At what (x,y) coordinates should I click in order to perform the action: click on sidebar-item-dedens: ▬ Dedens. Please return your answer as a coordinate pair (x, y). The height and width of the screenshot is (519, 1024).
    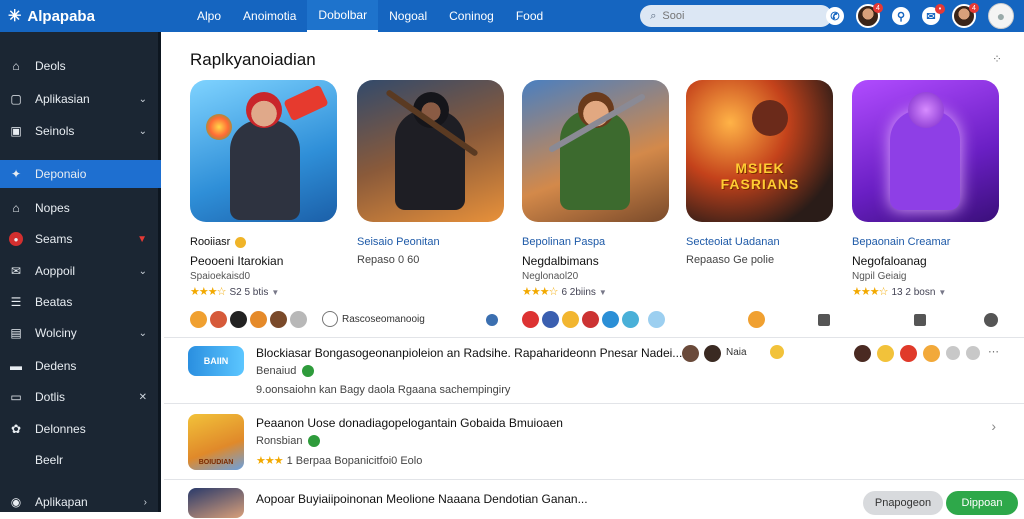
    Looking at the image, I should click on (80, 366).